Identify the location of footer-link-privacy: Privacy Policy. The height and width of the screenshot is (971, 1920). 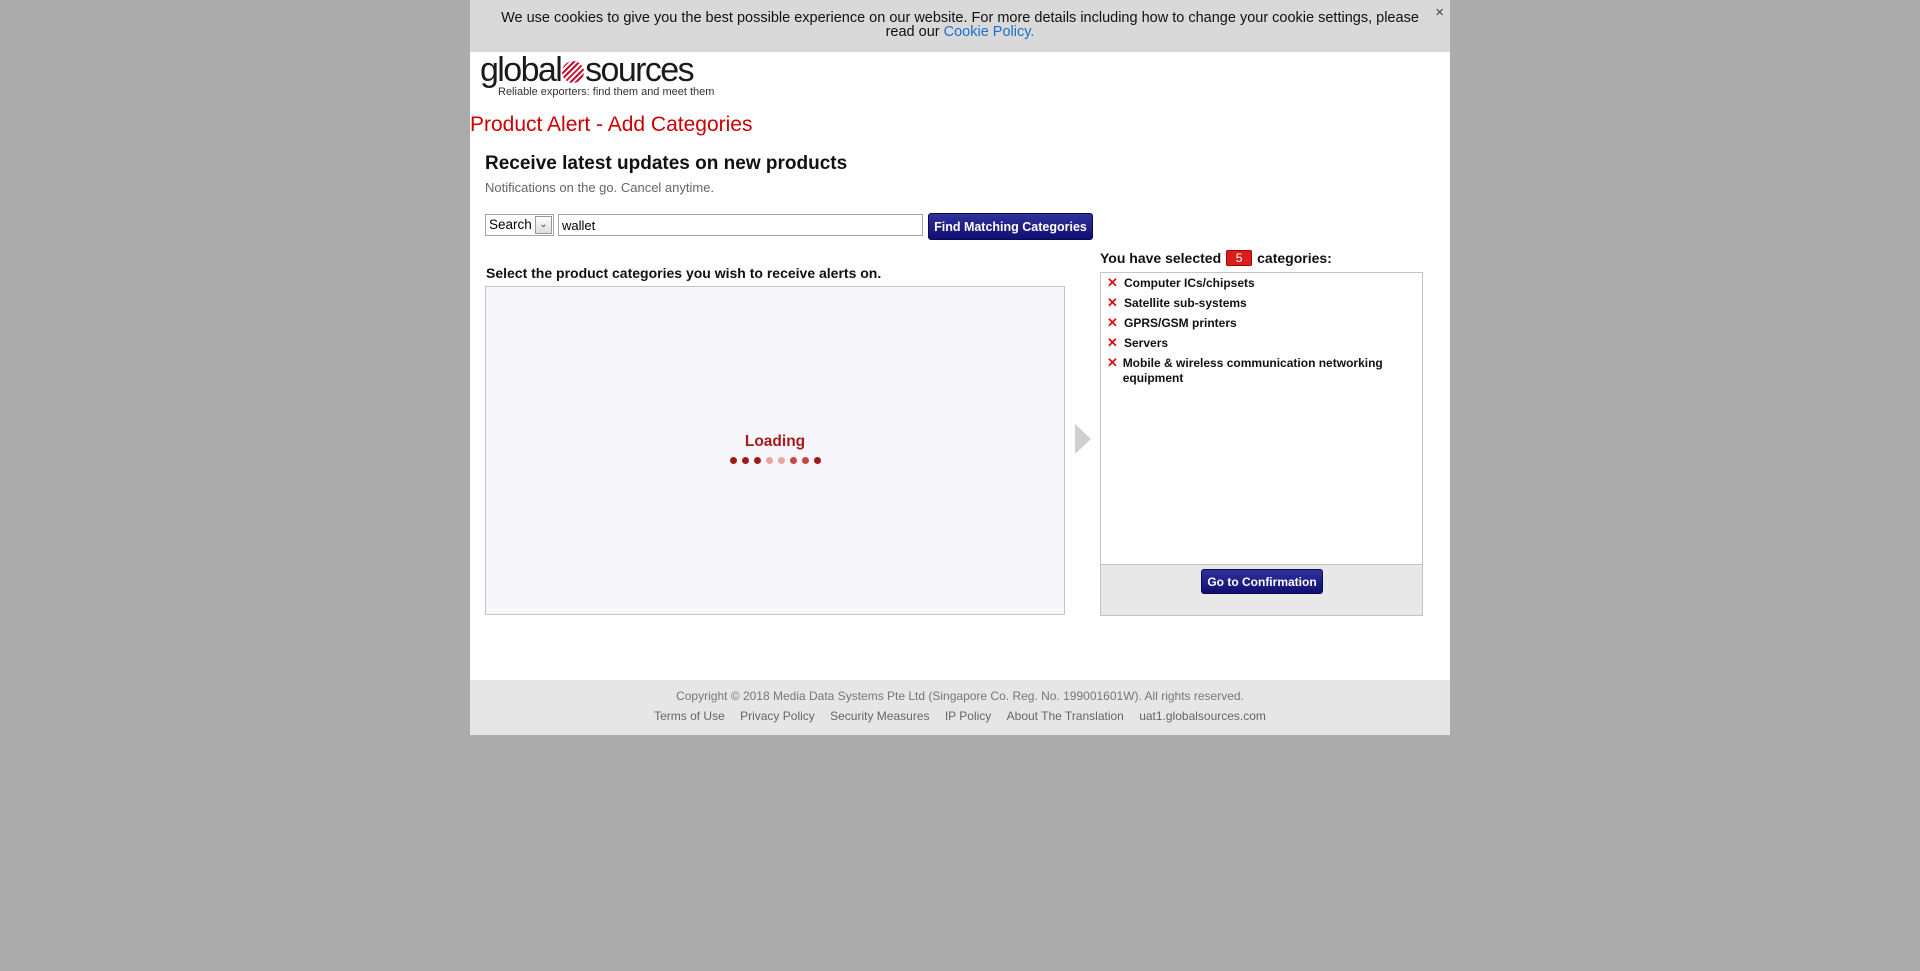
(777, 716).